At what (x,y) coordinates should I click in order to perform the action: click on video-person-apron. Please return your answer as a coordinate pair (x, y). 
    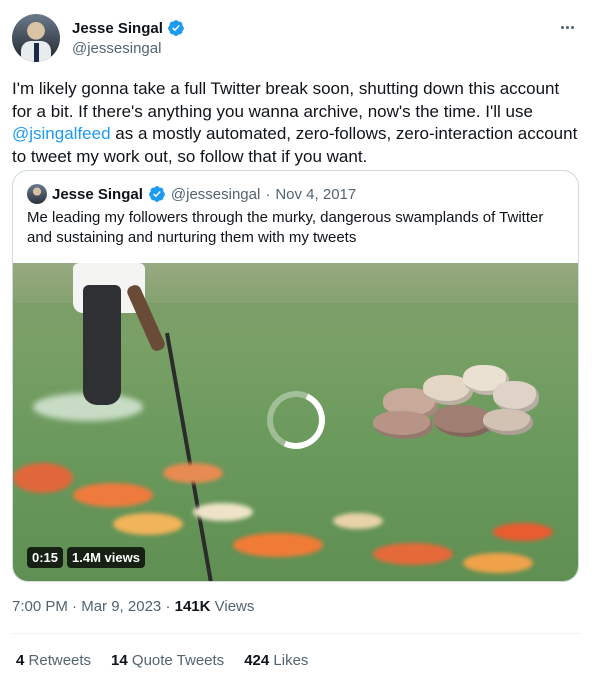
    Looking at the image, I should click on (102, 345).